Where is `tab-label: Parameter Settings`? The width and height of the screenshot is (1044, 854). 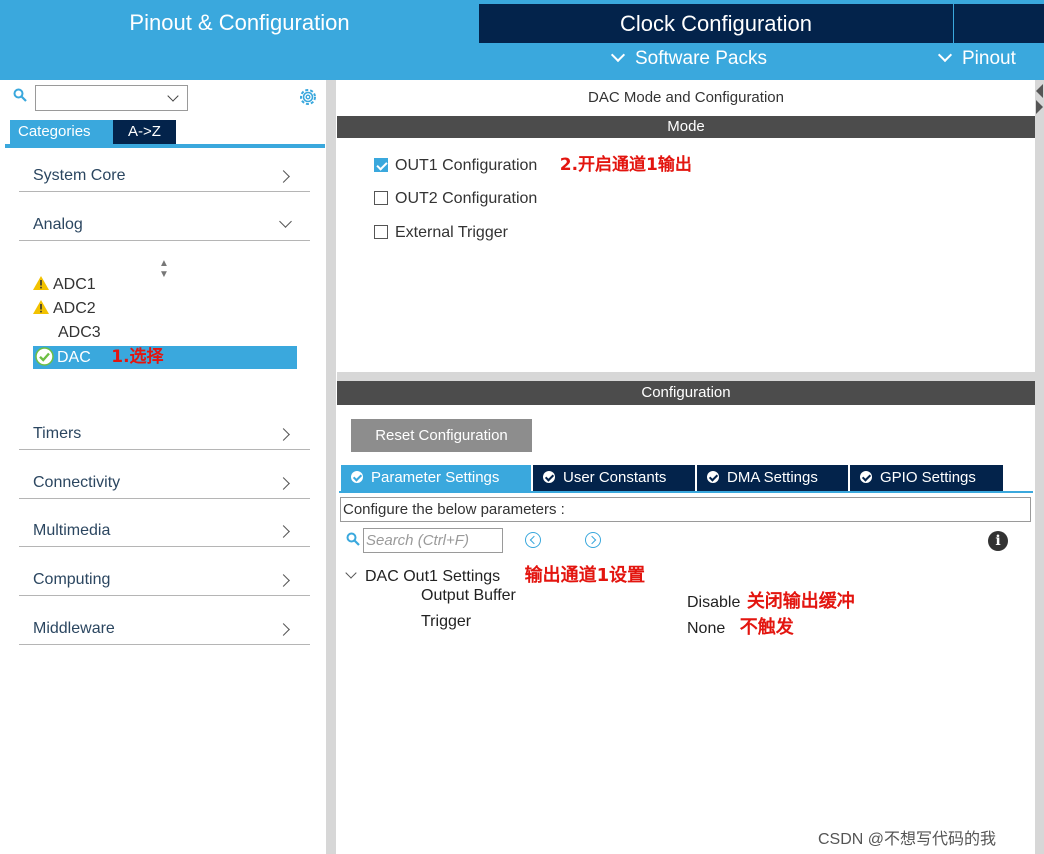
tab-label: Parameter Settings is located at coordinates (435, 477).